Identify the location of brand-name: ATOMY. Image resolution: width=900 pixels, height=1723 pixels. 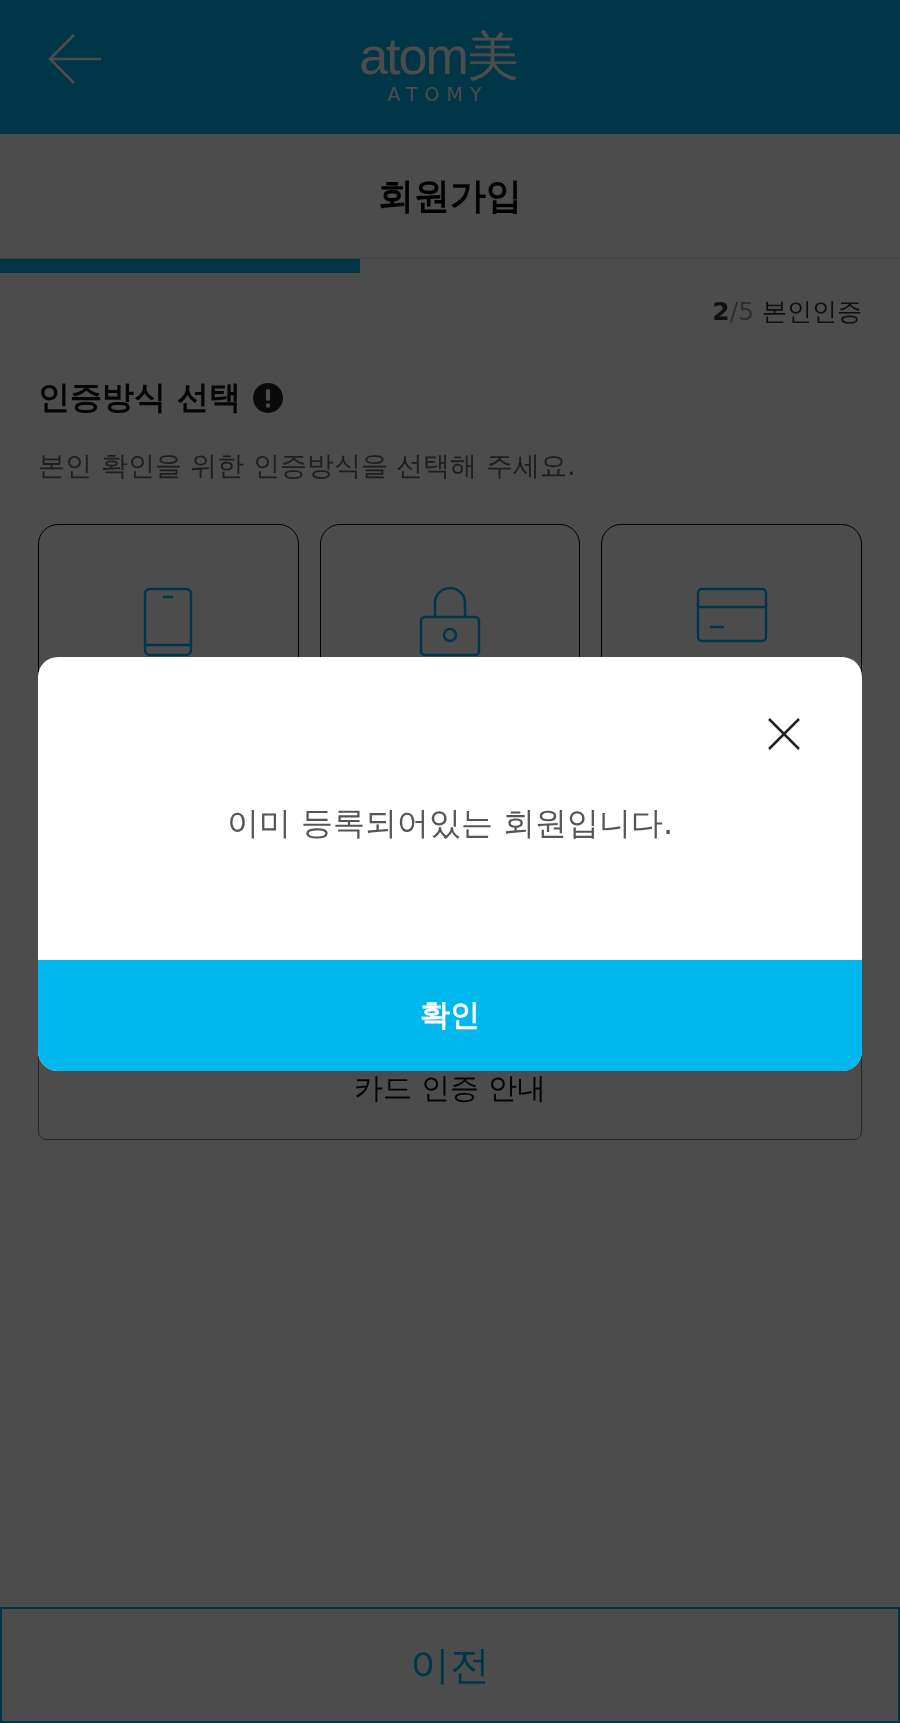
(438, 94).